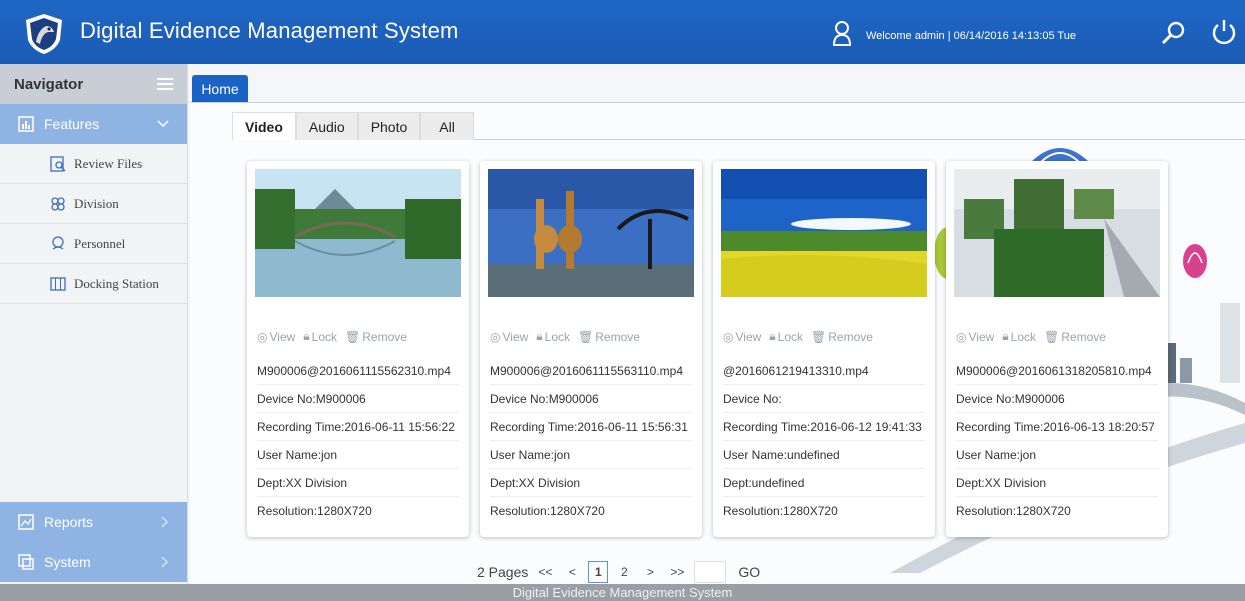 The image size is (1245, 601). What do you see at coordinates (93, 164) in the screenshot?
I see `sidebar-item-review-files: Review Files` at bounding box center [93, 164].